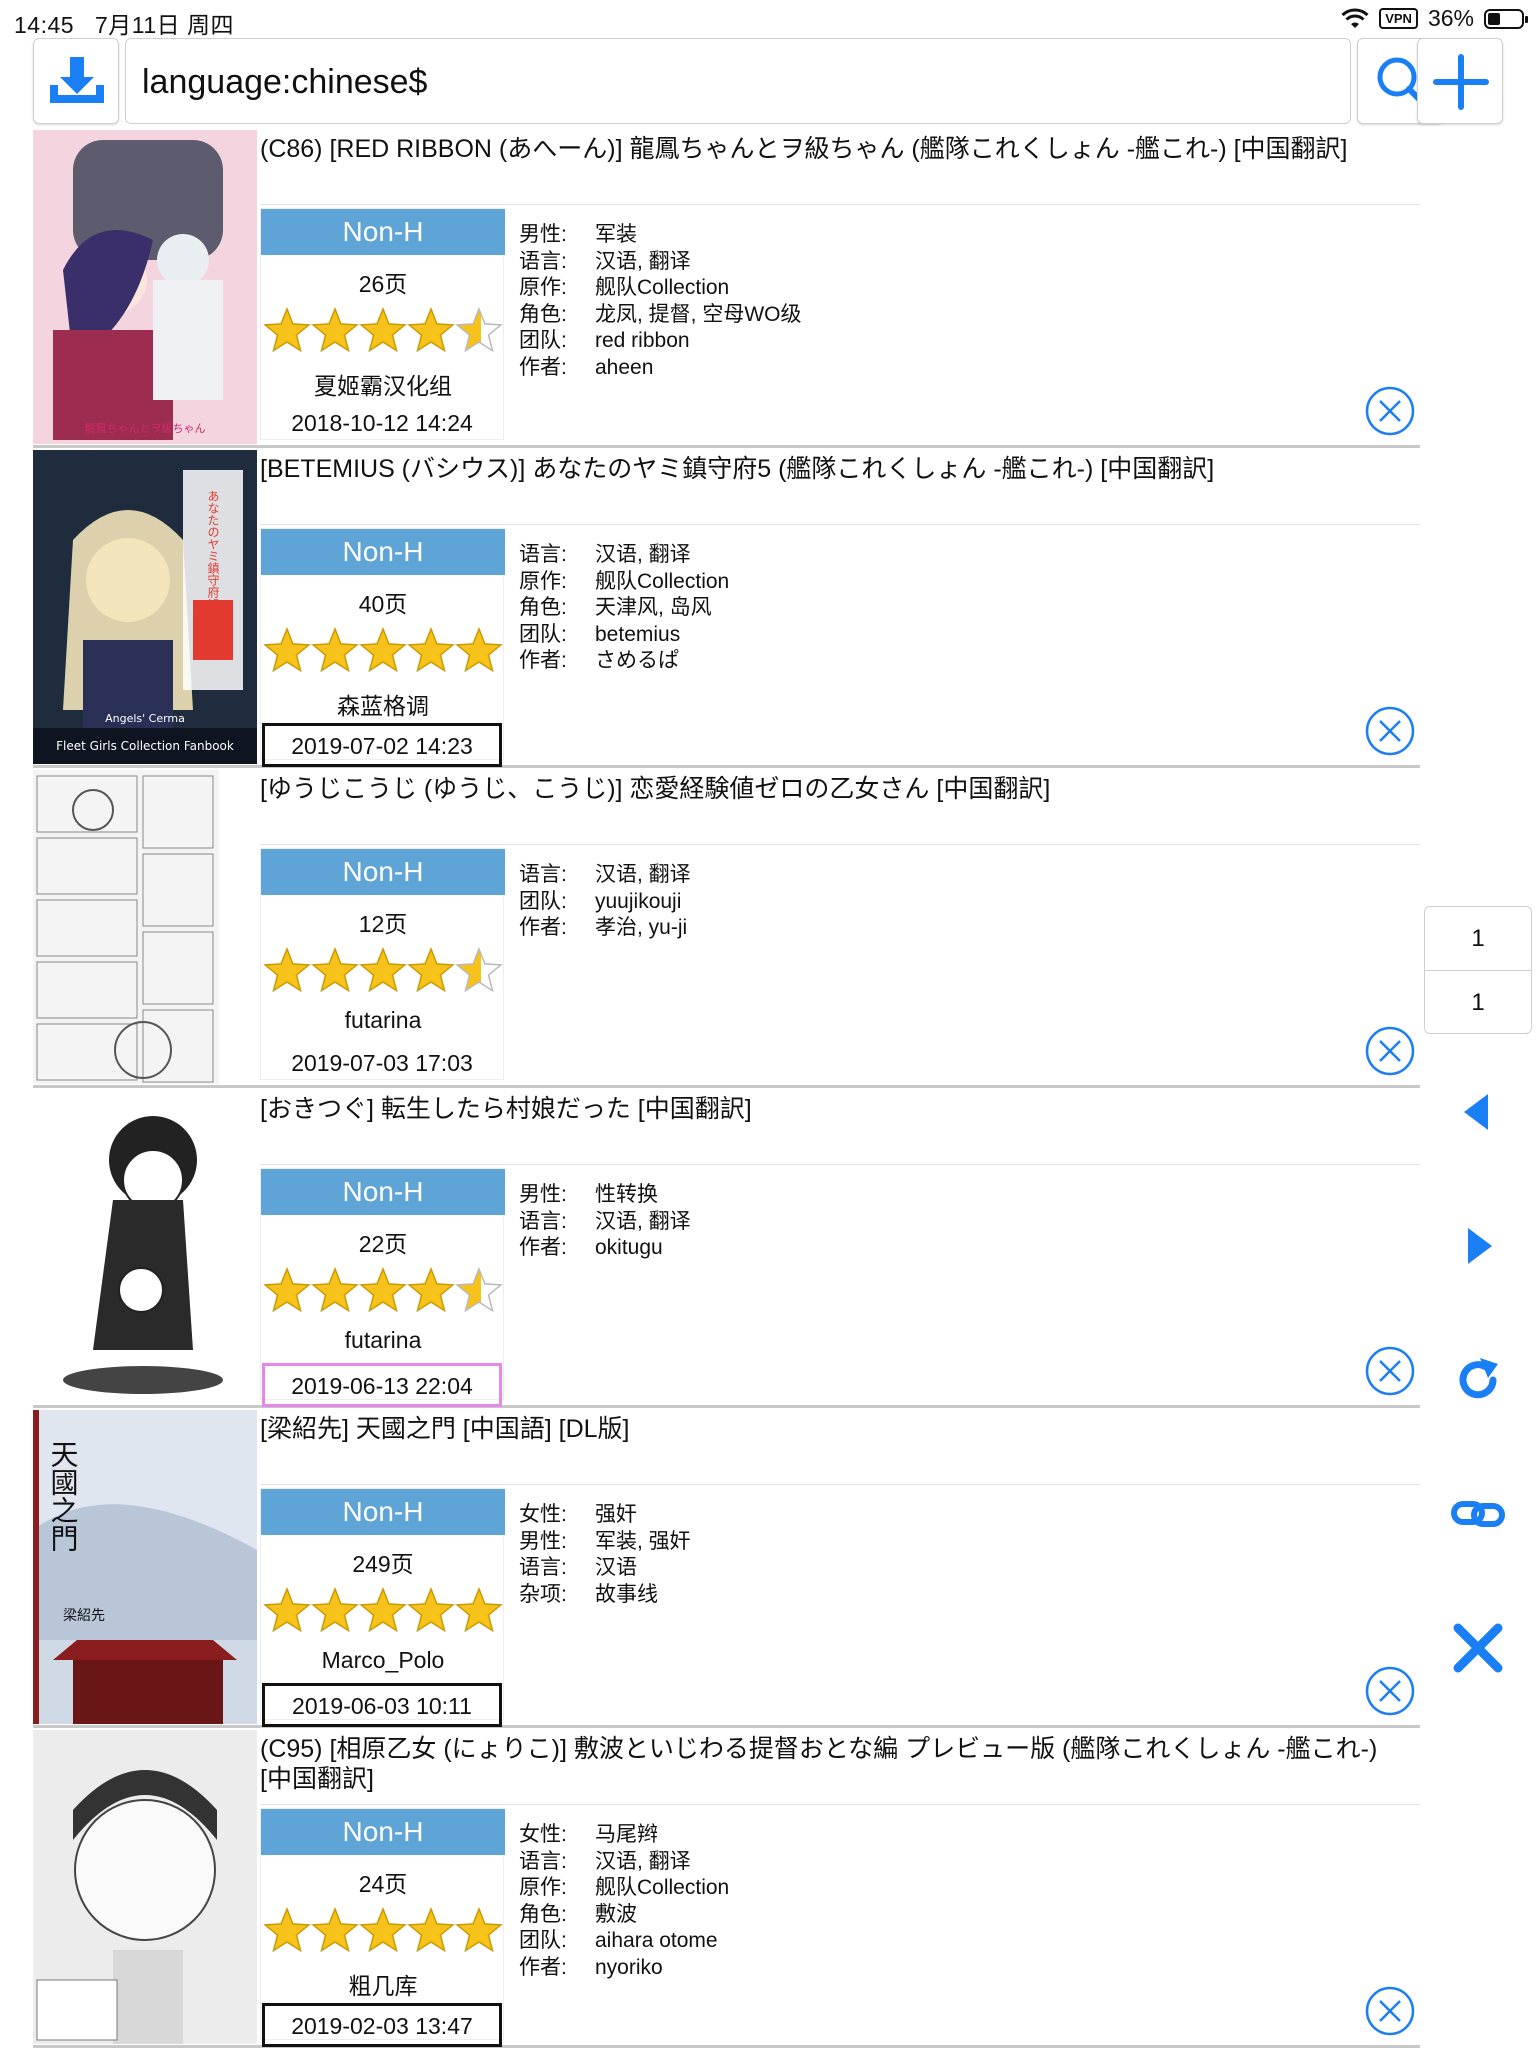 Image resolution: width=1536 pixels, height=2048 pixels. Describe the element at coordinates (643, 1542) in the screenshot. I see `tag-values: 军装, 强奸` at that location.